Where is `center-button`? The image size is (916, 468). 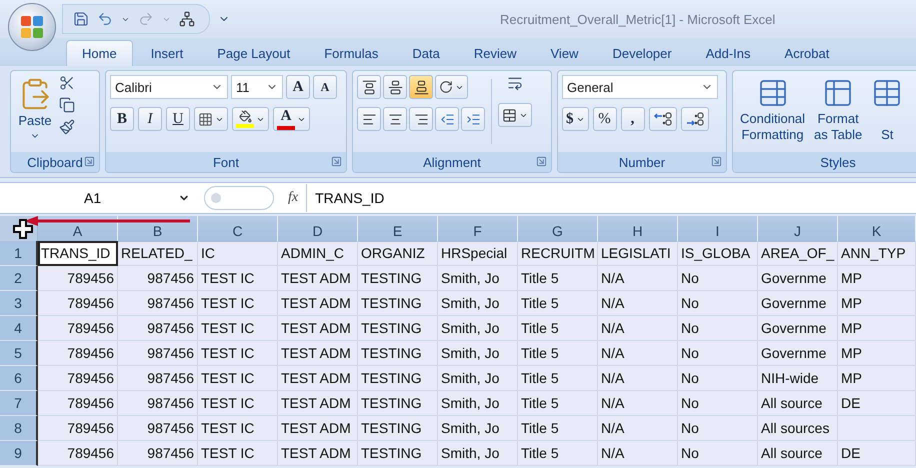
center-button is located at coordinates (395, 119).